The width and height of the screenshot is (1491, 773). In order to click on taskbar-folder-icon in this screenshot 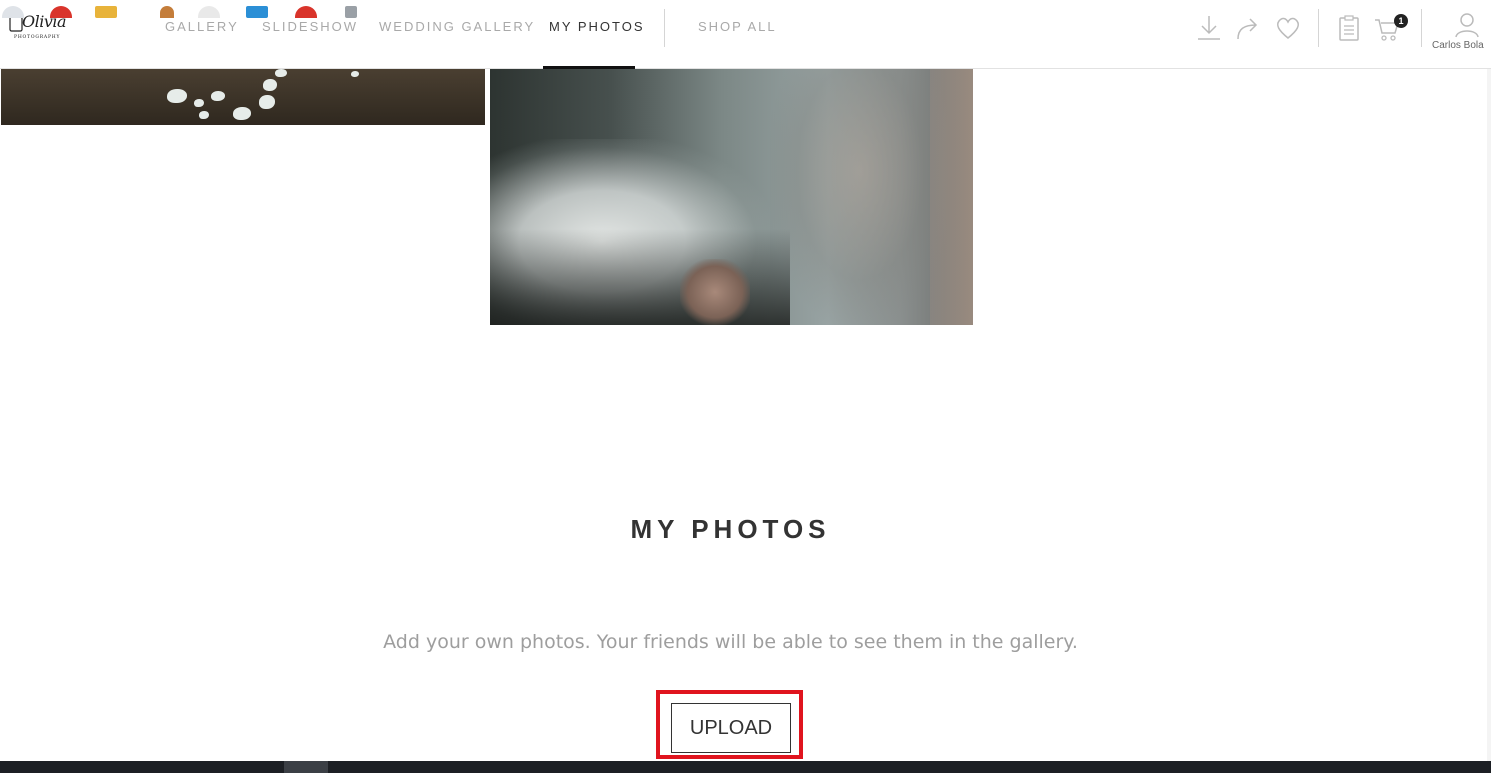, I will do `click(106, 12)`.